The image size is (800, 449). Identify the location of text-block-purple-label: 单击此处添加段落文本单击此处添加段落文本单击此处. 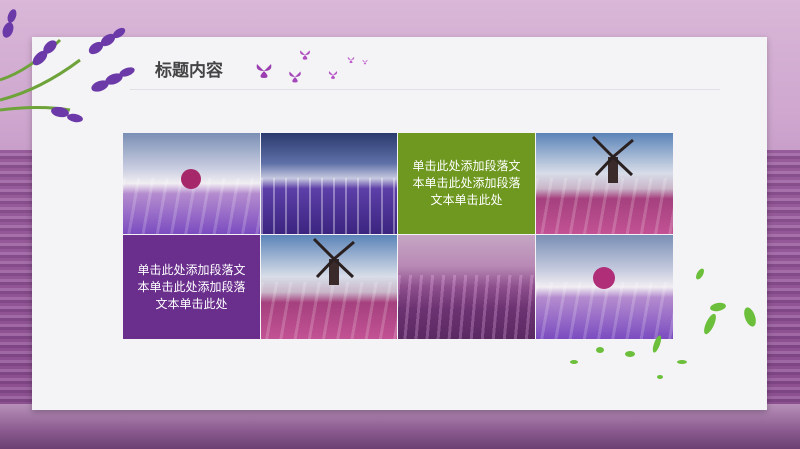
(191, 286).